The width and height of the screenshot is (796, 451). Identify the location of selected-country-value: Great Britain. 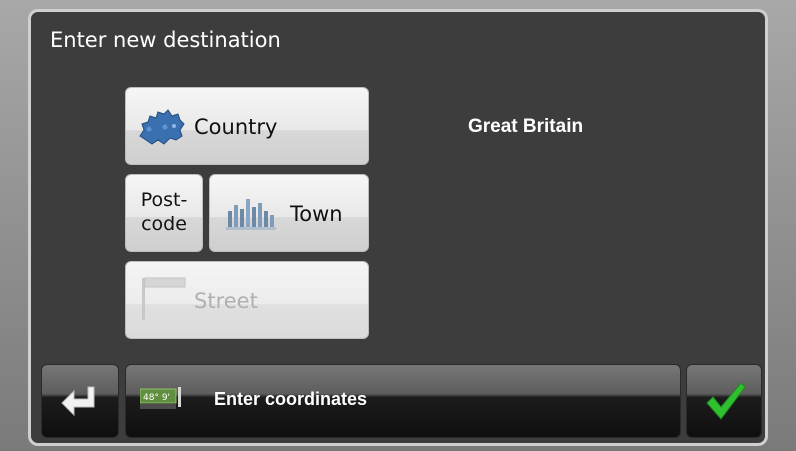
(526, 126).